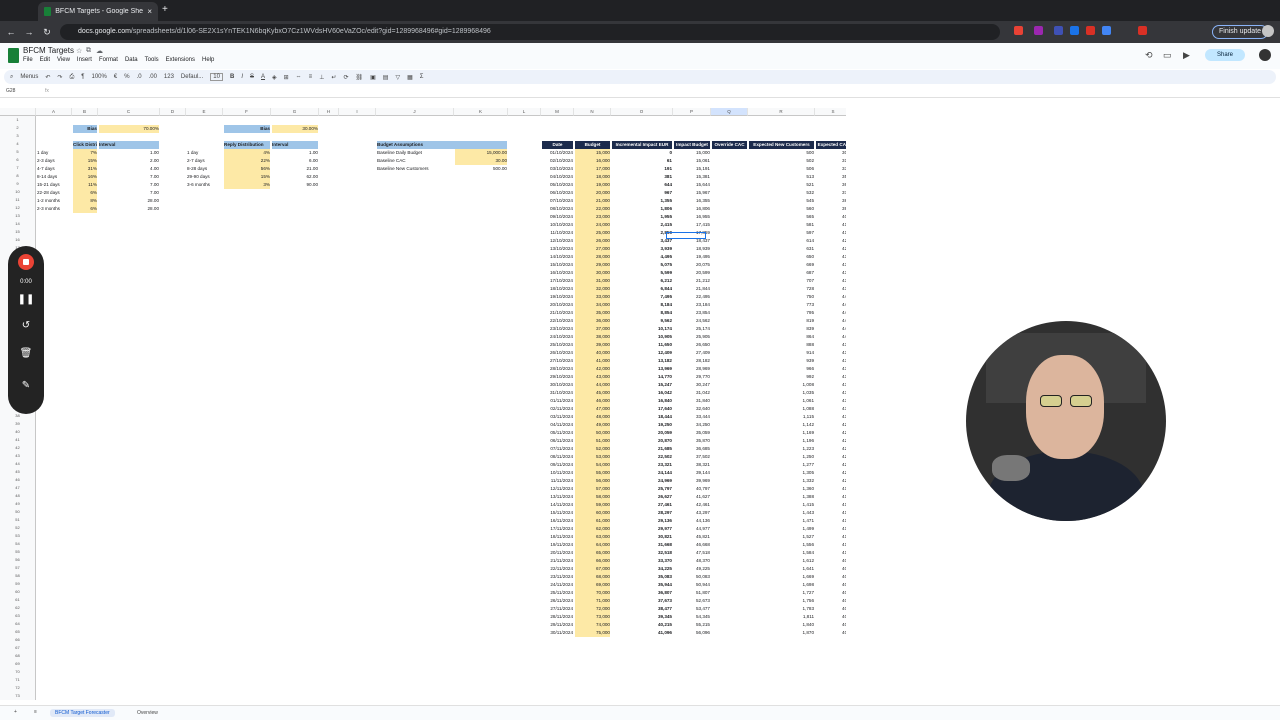 This screenshot has height=720, width=1280. I want to click on click-share: 15%, so click(85, 160).